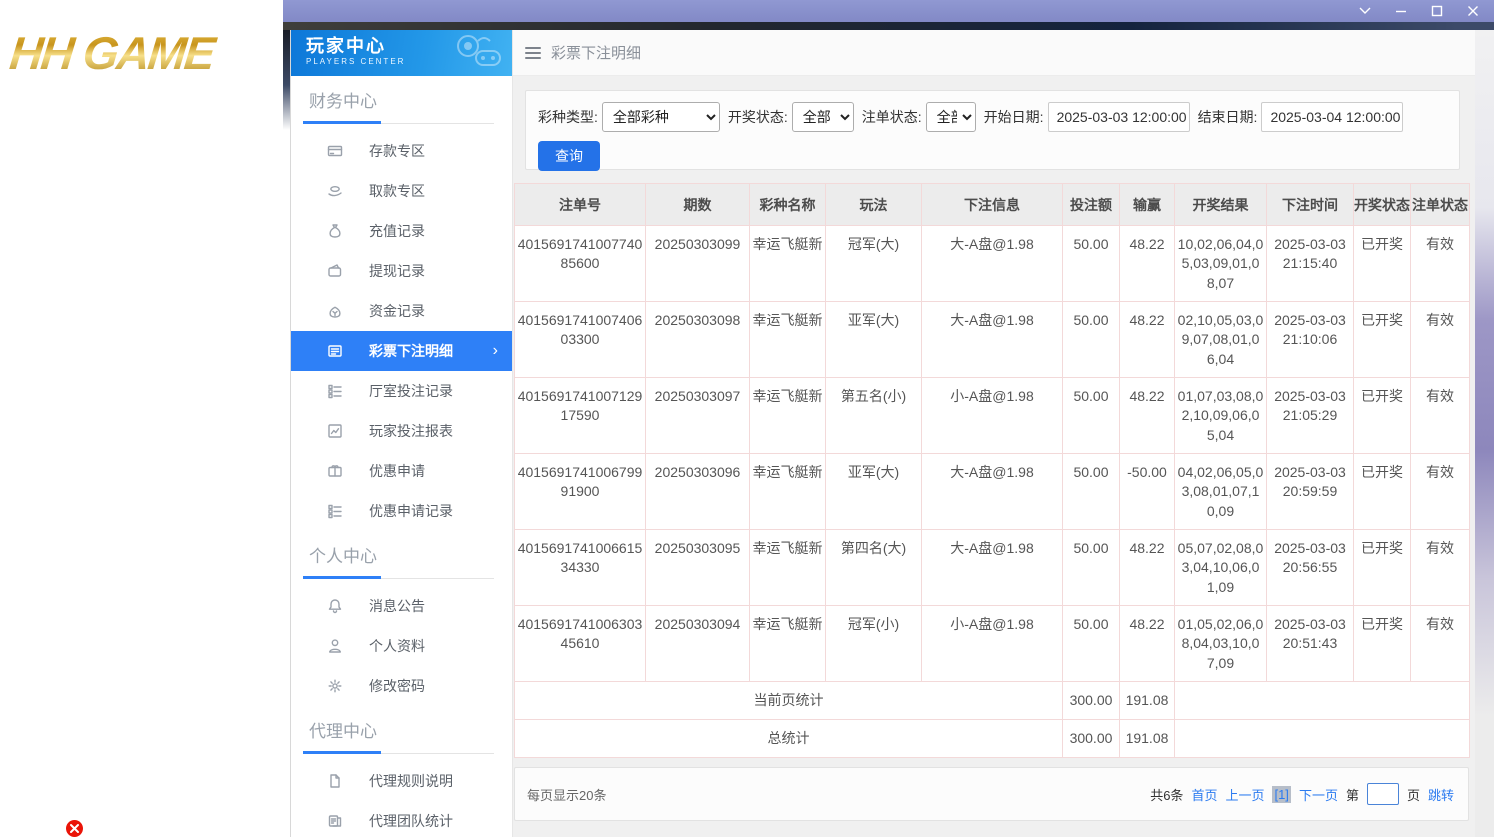 The width and height of the screenshot is (1494, 837). What do you see at coordinates (991, 794) in the screenshot?
I see `pagination-bar: 每页显示20条 共6条 首页 上一页 [1] 下一页 第 页 跳转` at bounding box center [991, 794].